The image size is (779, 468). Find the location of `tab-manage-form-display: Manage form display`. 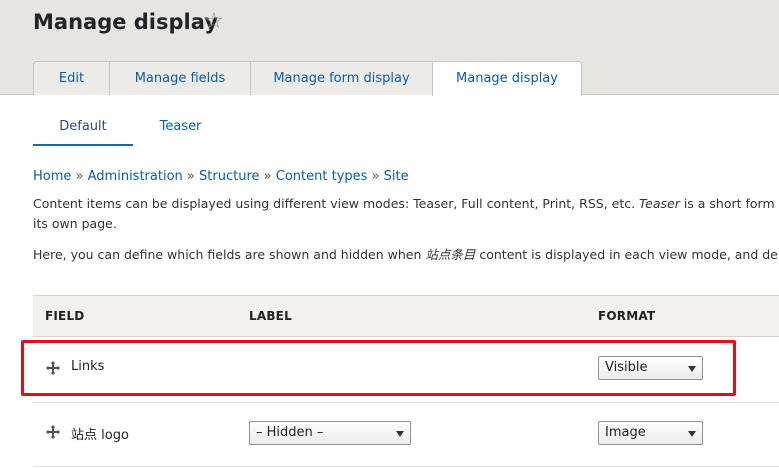

tab-manage-form-display: Manage form display is located at coordinates (341, 78).